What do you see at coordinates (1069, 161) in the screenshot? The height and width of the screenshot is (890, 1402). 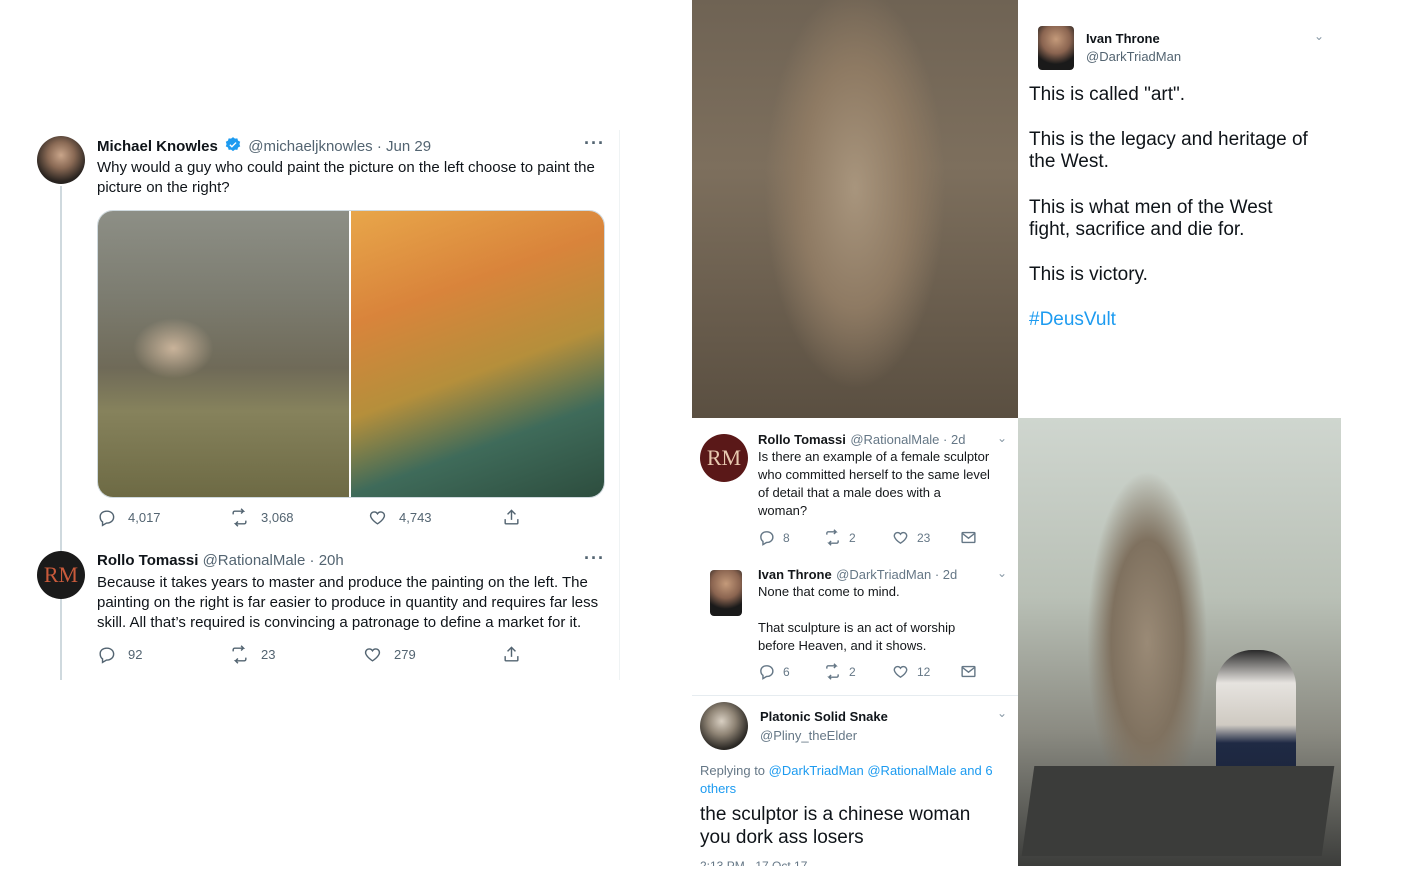 I see `tweet-line: the West.` at bounding box center [1069, 161].